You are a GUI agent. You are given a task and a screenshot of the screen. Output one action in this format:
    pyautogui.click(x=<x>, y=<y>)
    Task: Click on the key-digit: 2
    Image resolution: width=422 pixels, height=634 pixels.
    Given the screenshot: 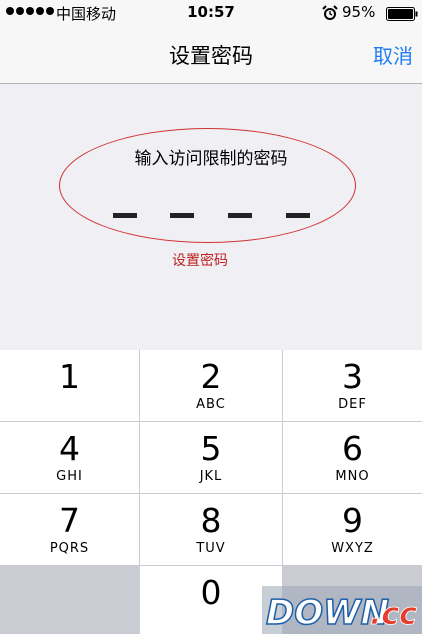 What is the action you would take?
    pyautogui.click(x=211, y=376)
    